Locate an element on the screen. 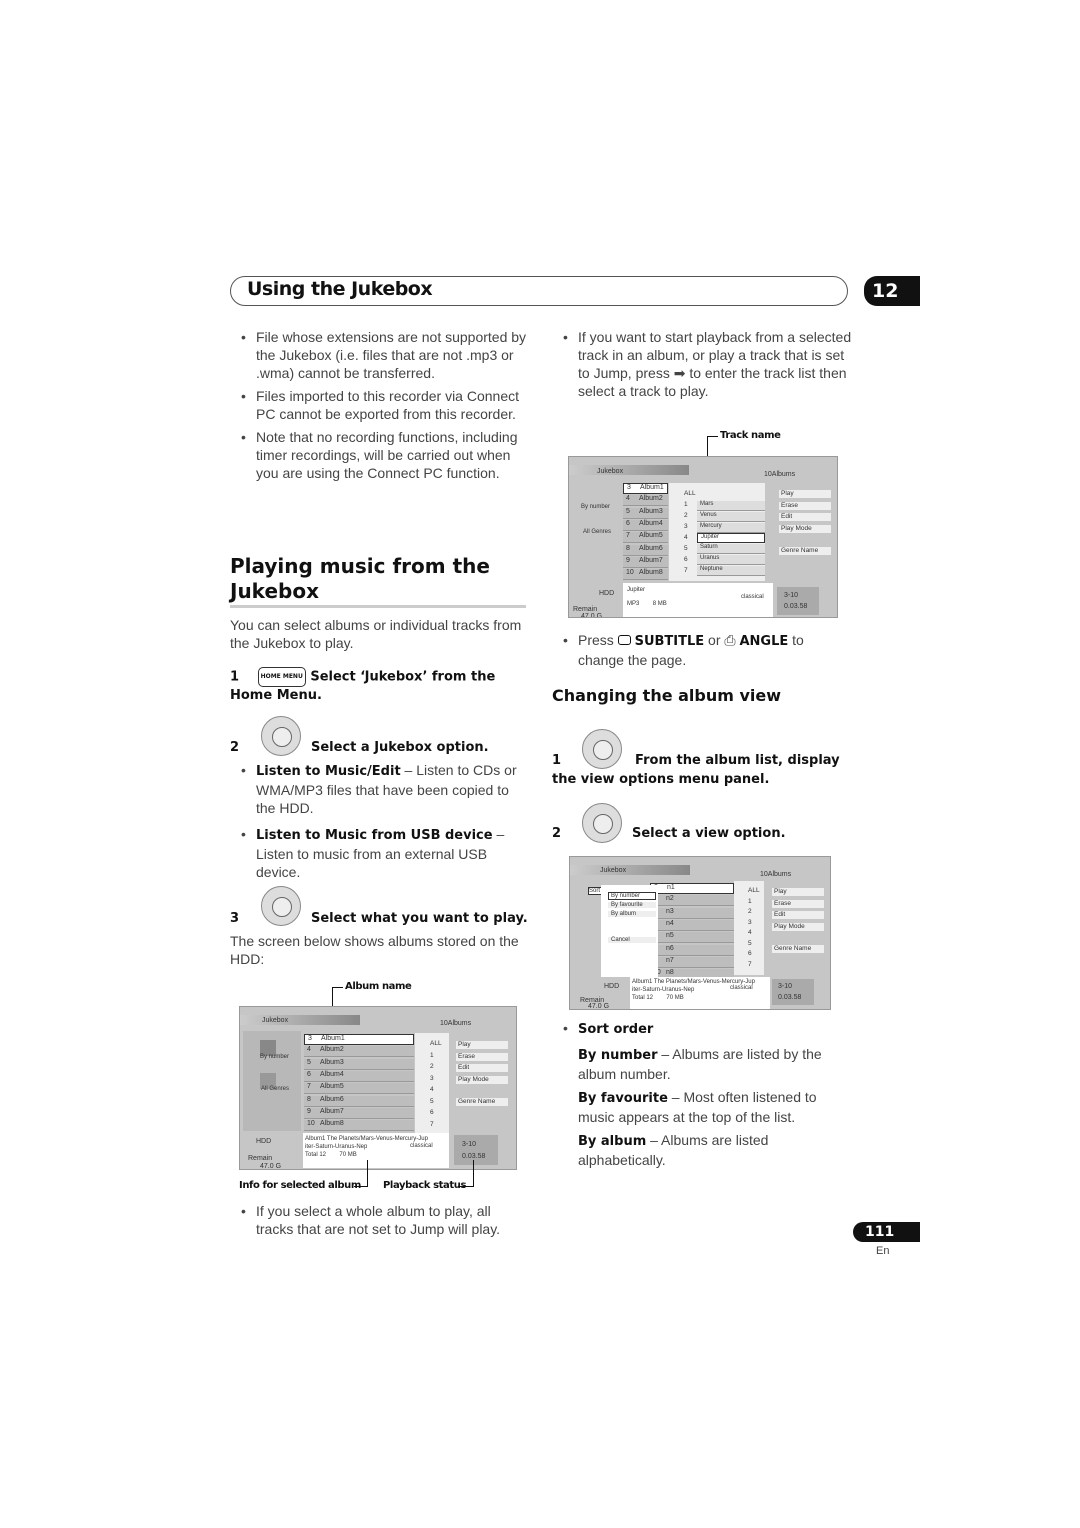  track-row: Neptune is located at coordinates (731, 570).